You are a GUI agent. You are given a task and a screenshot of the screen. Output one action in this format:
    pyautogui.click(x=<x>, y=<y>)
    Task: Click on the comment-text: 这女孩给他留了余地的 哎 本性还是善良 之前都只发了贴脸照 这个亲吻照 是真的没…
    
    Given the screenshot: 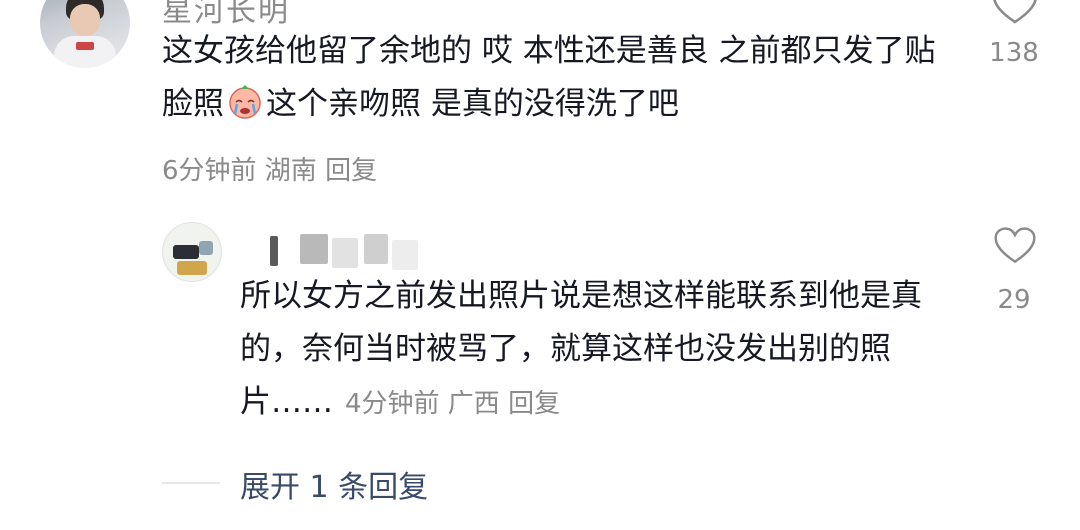 What is the action you would take?
    pyautogui.click(x=552, y=78)
    